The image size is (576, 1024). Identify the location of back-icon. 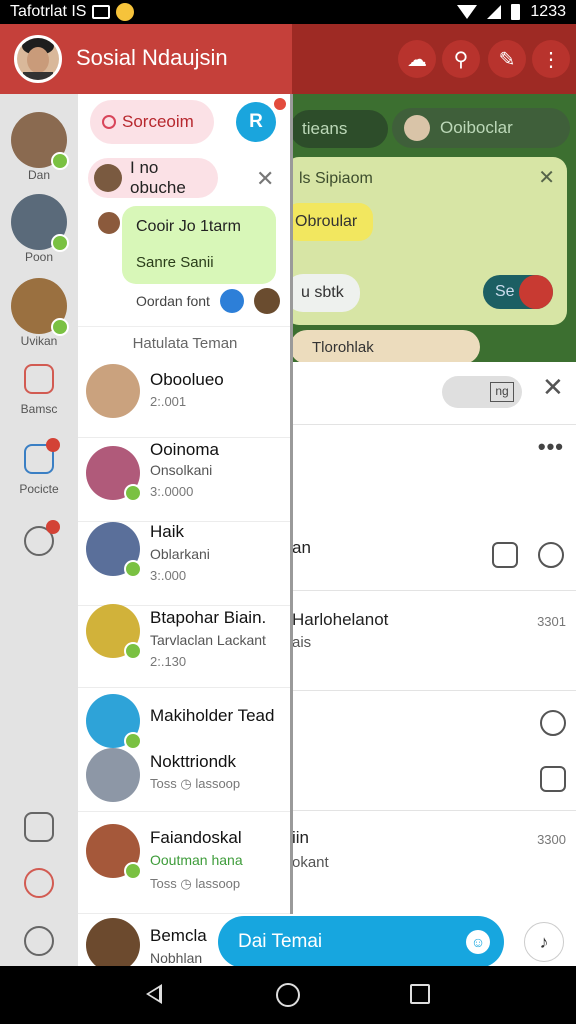
(154, 994).